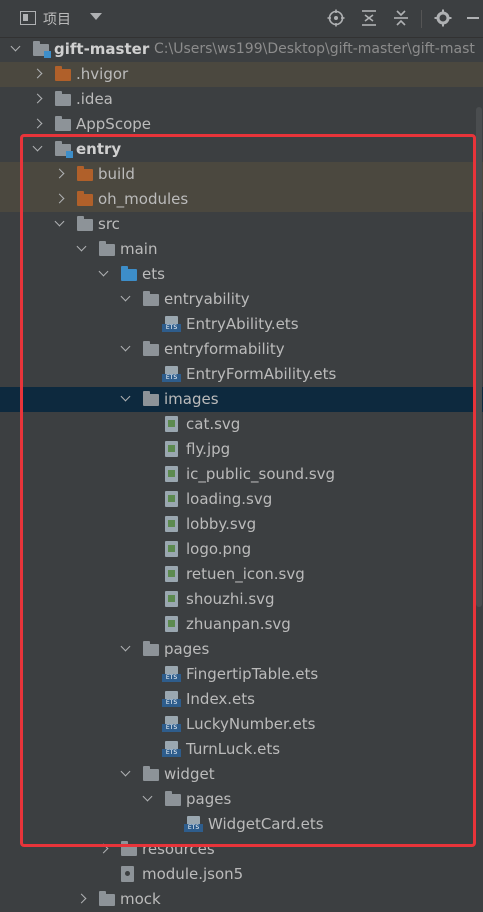 The width and height of the screenshot is (483, 912). What do you see at coordinates (129, 273) in the screenshot?
I see `source-folder-icon` at bounding box center [129, 273].